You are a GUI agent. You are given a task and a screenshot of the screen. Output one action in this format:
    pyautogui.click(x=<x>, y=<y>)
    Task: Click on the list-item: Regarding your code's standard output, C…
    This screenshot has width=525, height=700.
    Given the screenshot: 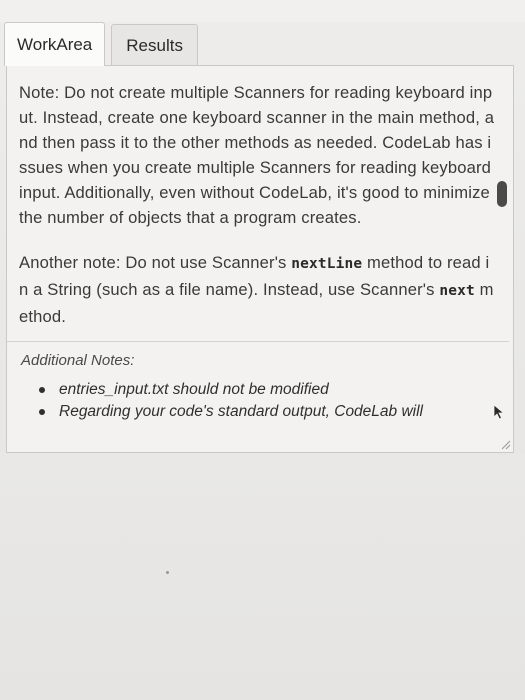 What is the action you would take?
    pyautogui.click(x=268, y=412)
    